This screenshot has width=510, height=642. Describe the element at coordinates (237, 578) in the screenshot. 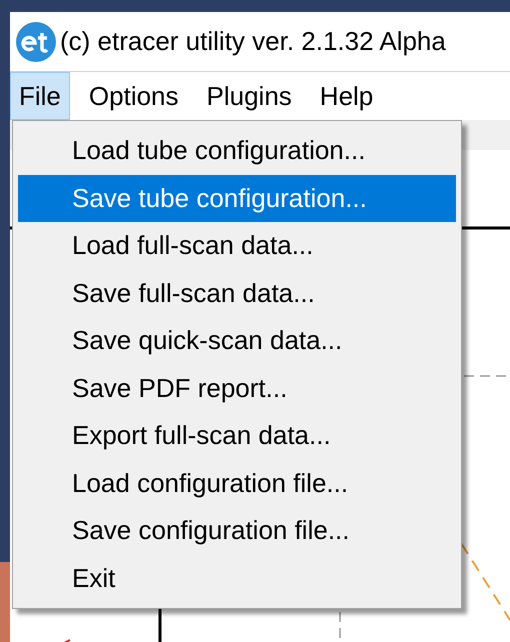

I see `menu-option: Exit` at that location.